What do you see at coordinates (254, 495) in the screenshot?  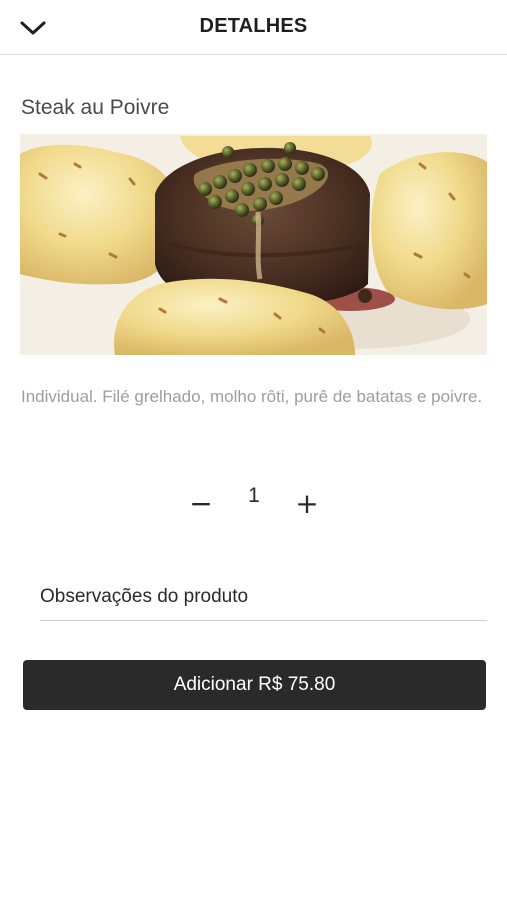 I see `quantity-value: 1` at bounding box center [254, 495].